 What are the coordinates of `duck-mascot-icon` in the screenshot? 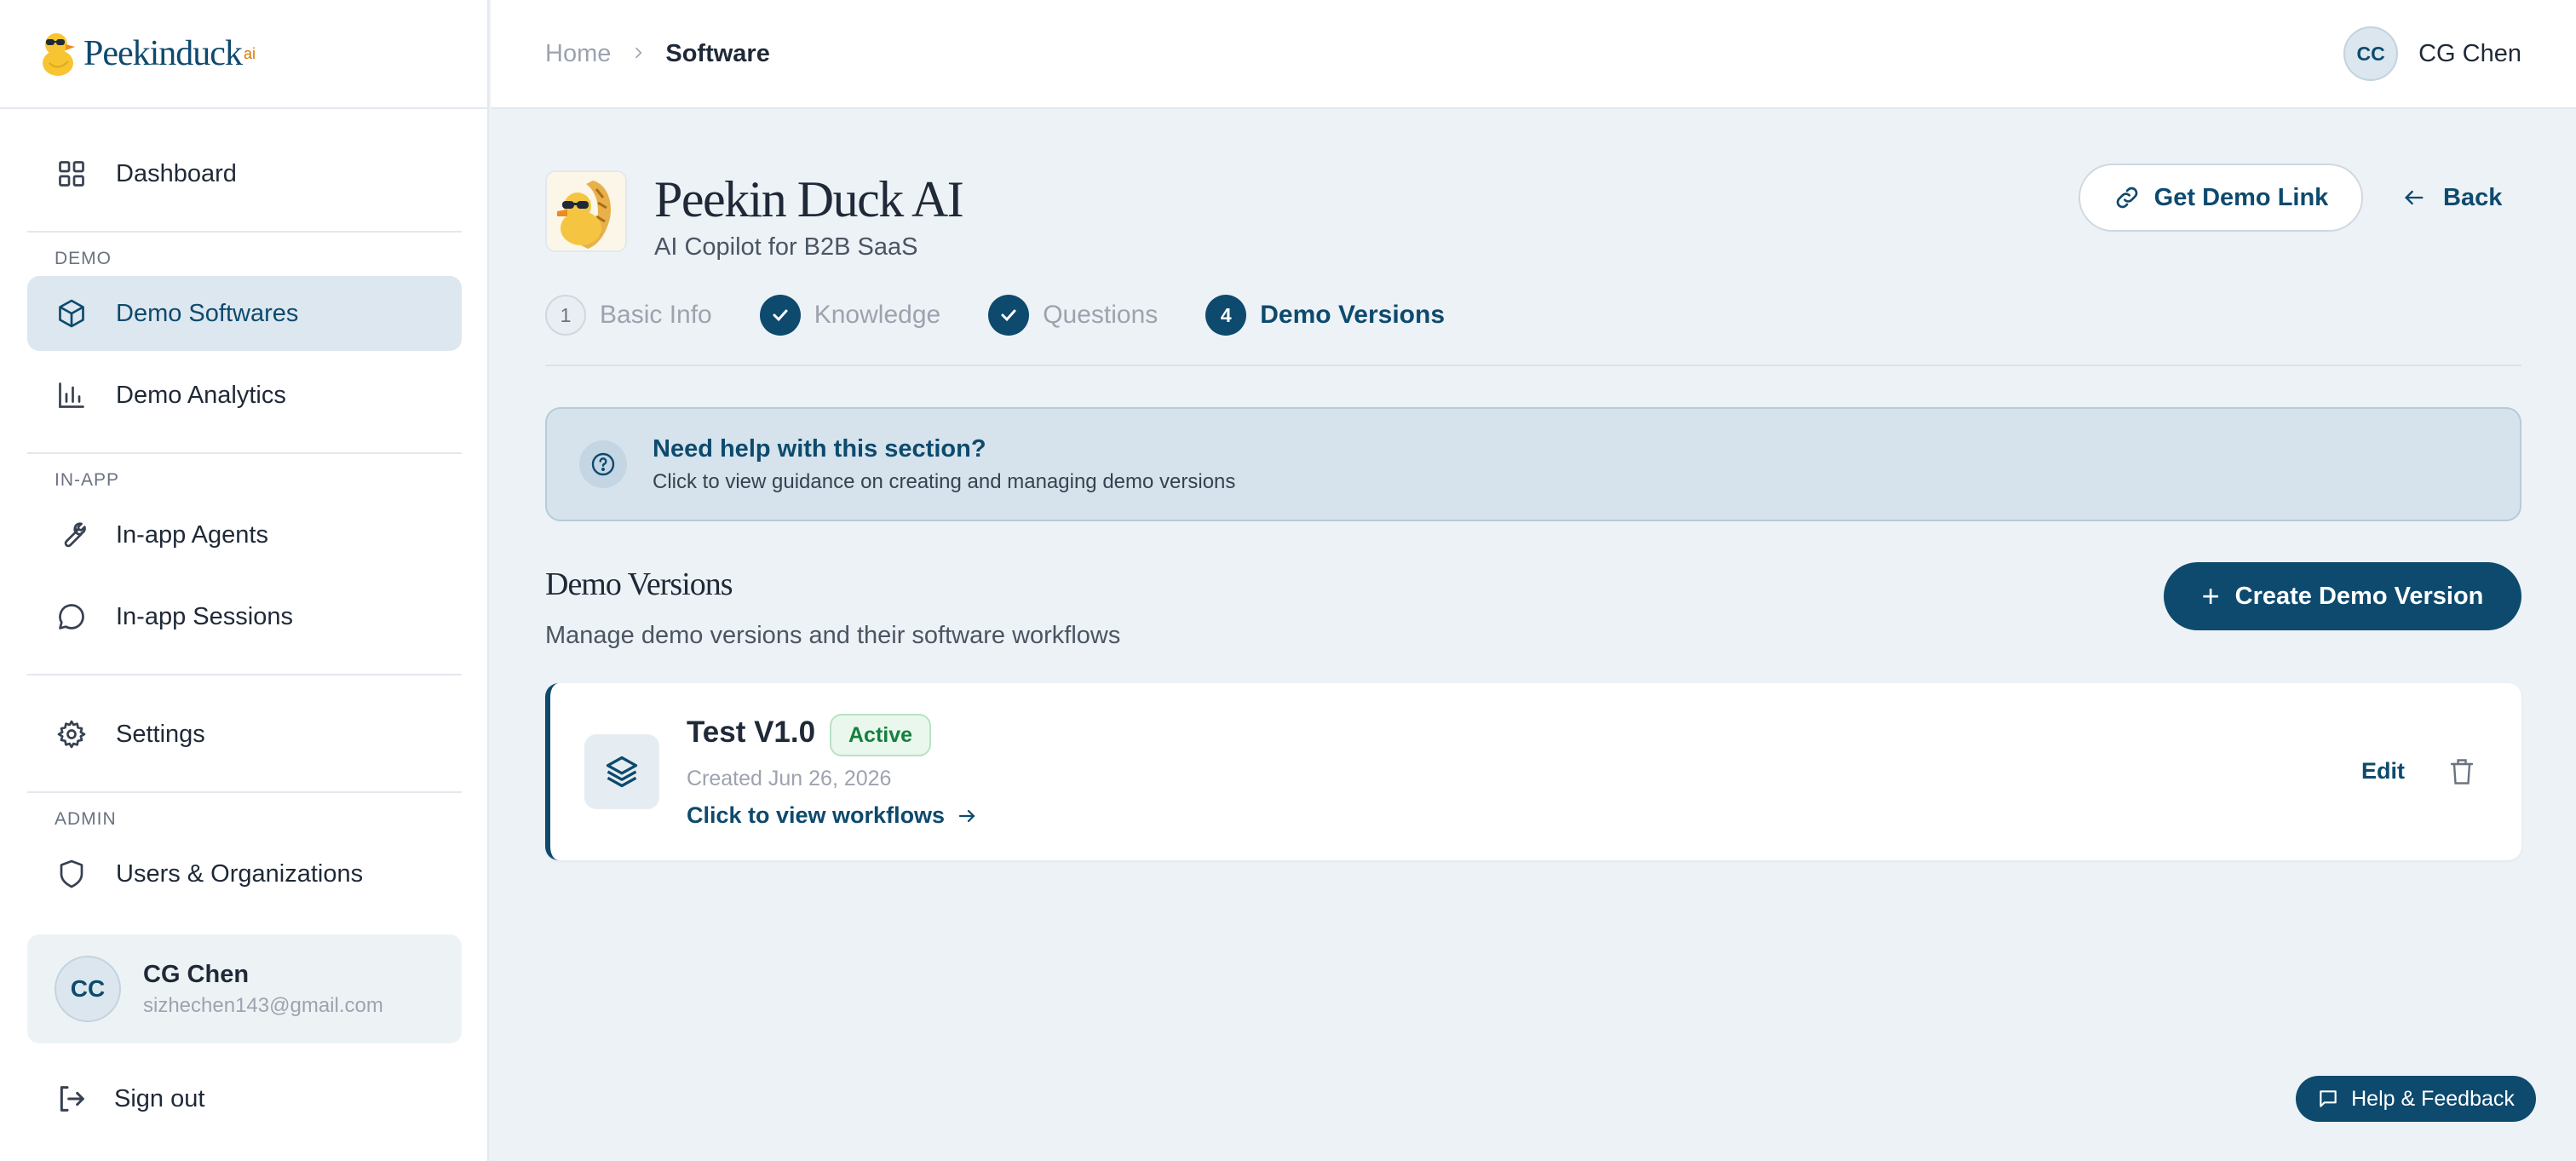 It's located at (586, 211).